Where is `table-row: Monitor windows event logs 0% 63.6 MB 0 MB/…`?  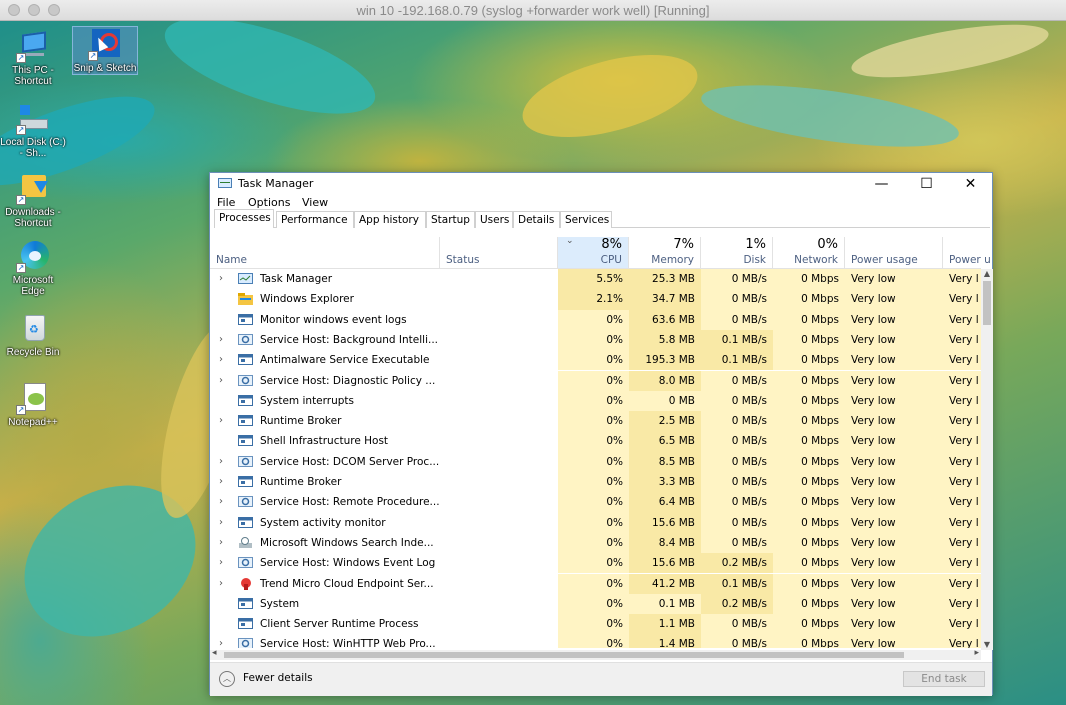
table-row: Monitor windows event logs 0% 63.6 MB 0 MB/… is located at coordinates (595, 319).